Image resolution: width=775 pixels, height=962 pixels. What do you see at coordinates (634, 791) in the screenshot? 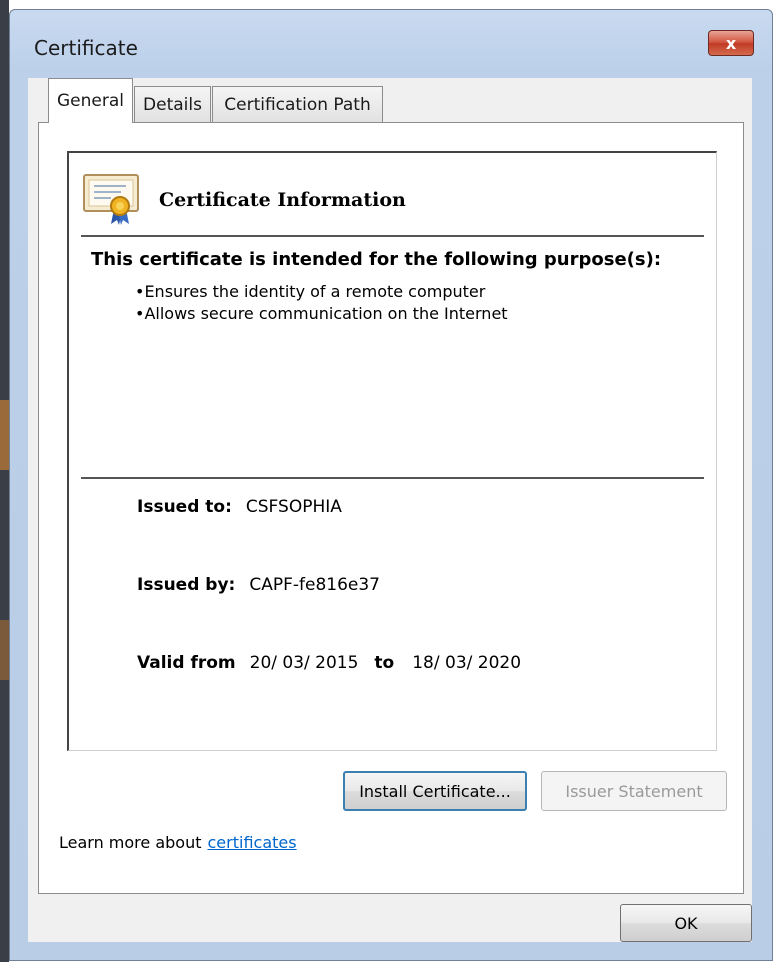
I see `issuer-statement-button: Issuer Statement` at bounding box center [634, 791].